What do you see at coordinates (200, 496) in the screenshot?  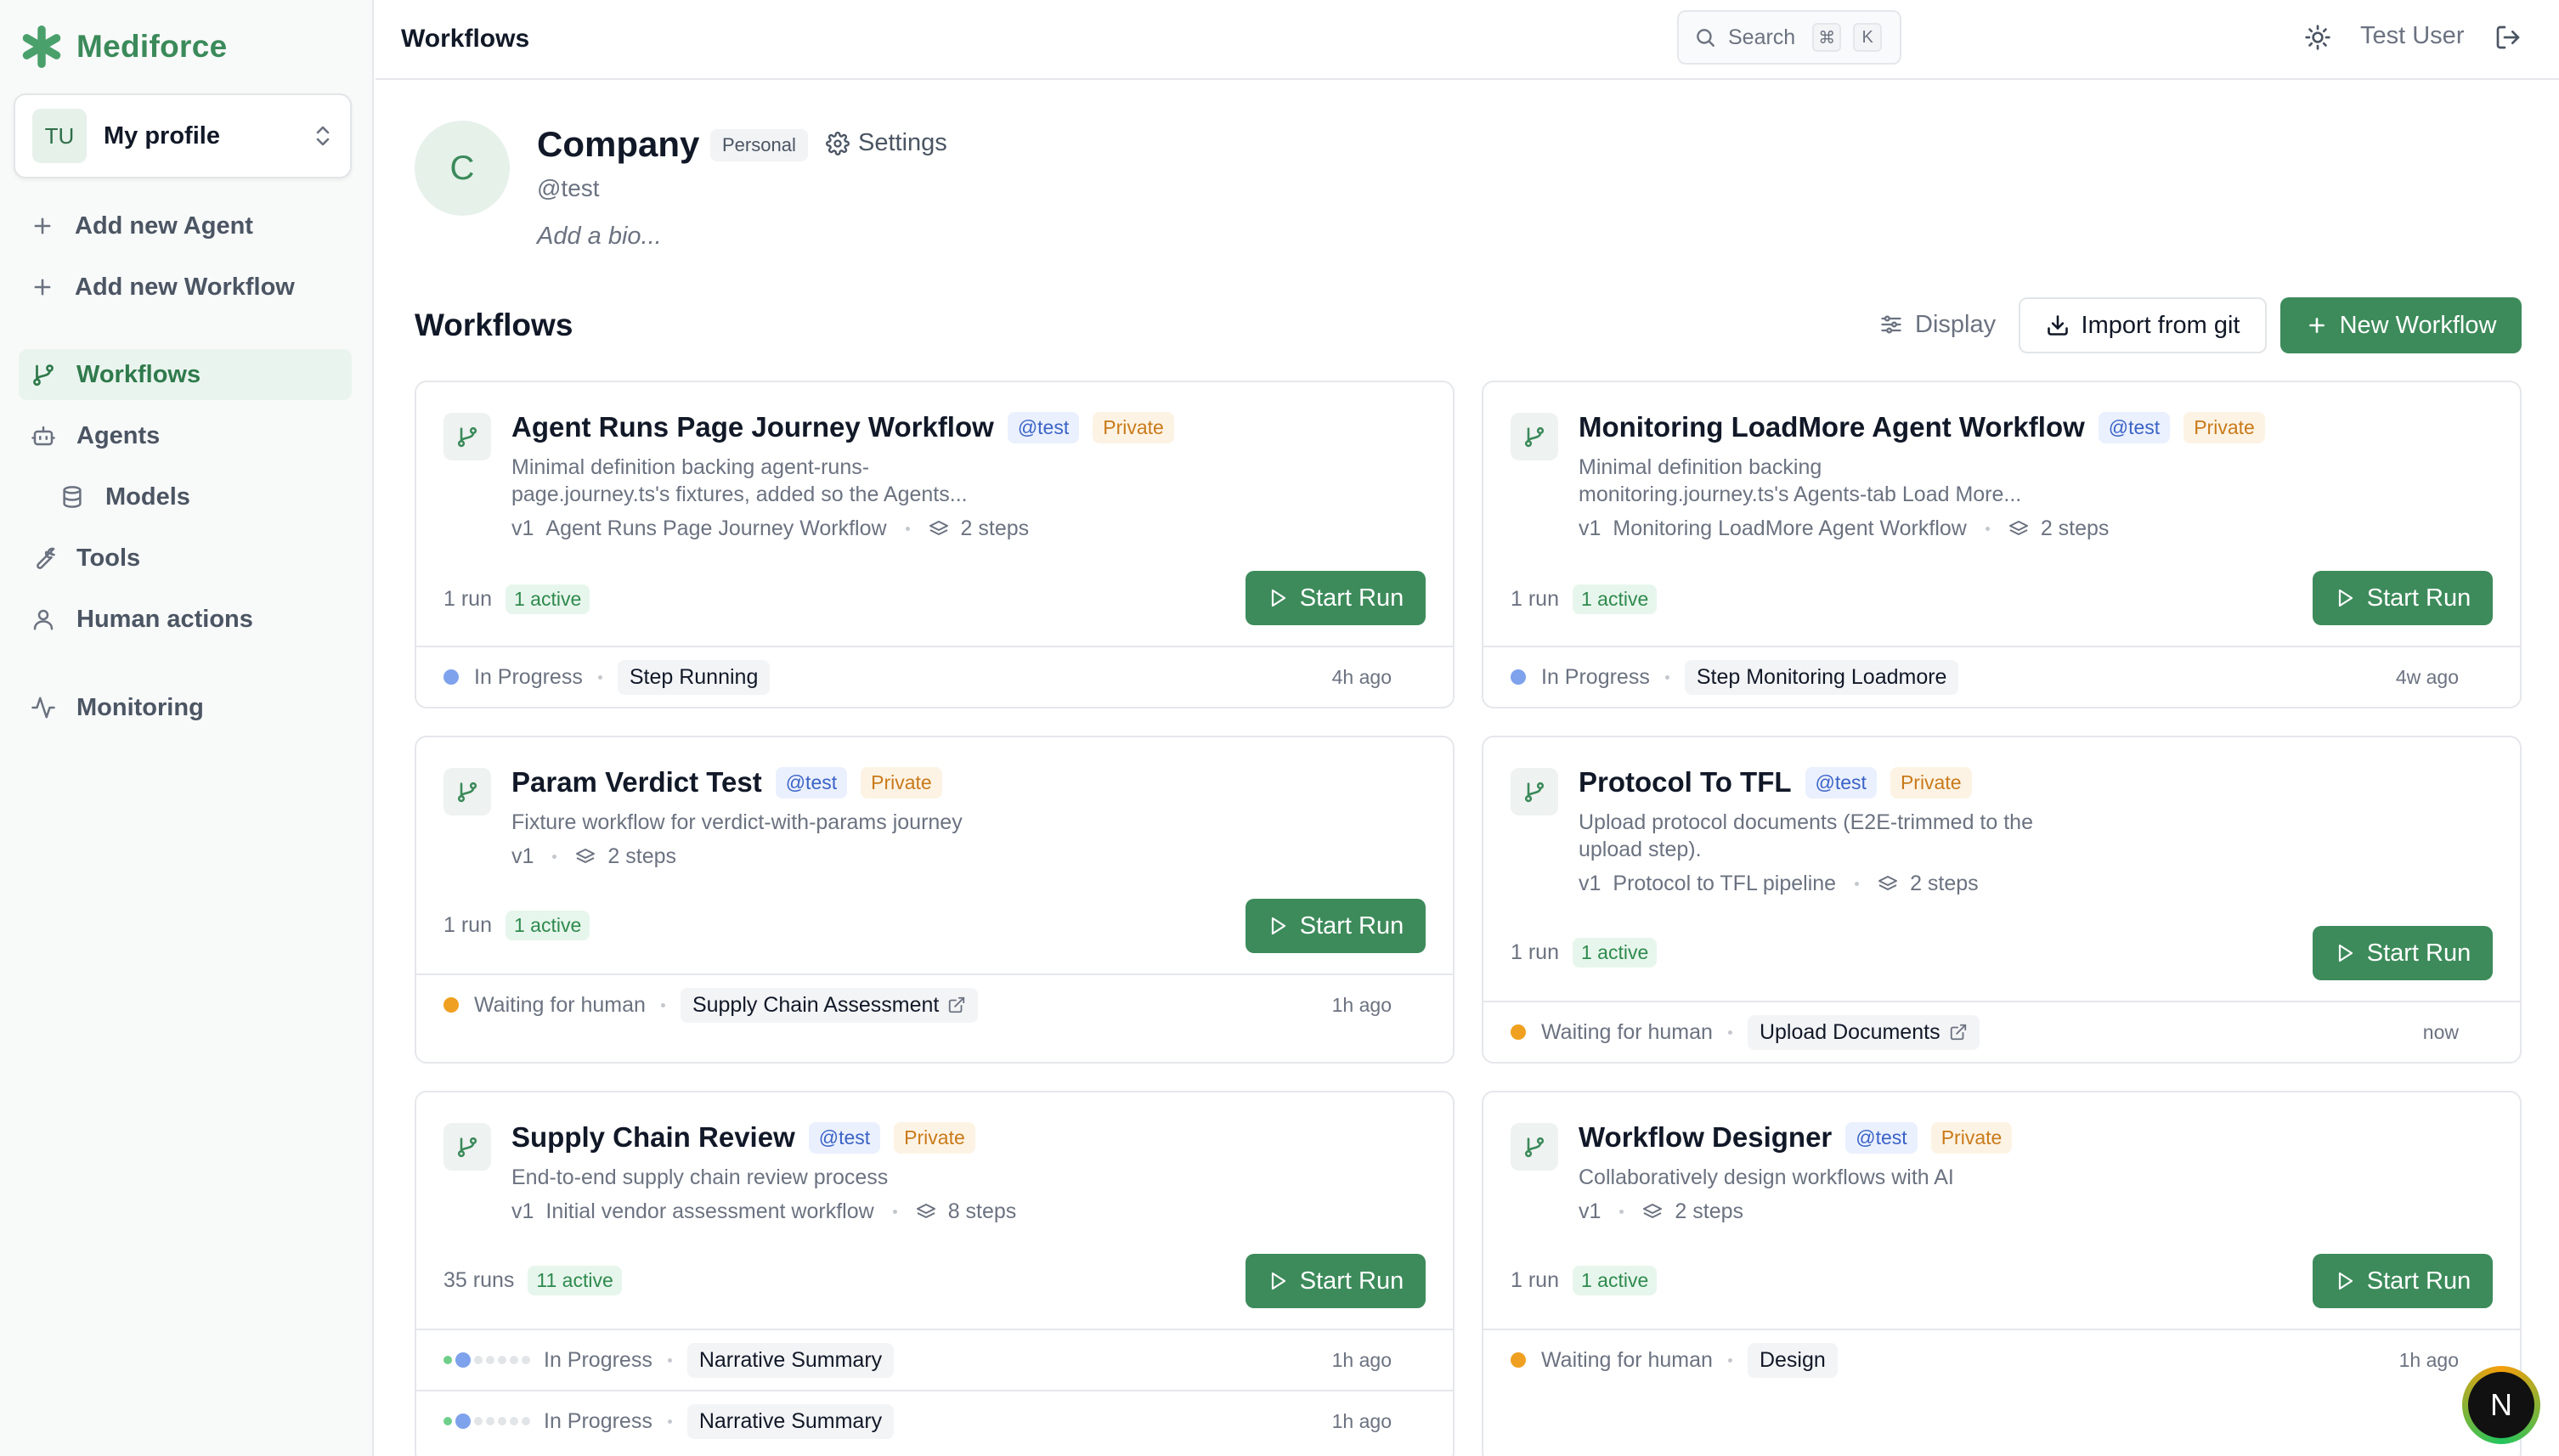 I see `sidebar-item-models: Models` at bounding box center [200, 496].